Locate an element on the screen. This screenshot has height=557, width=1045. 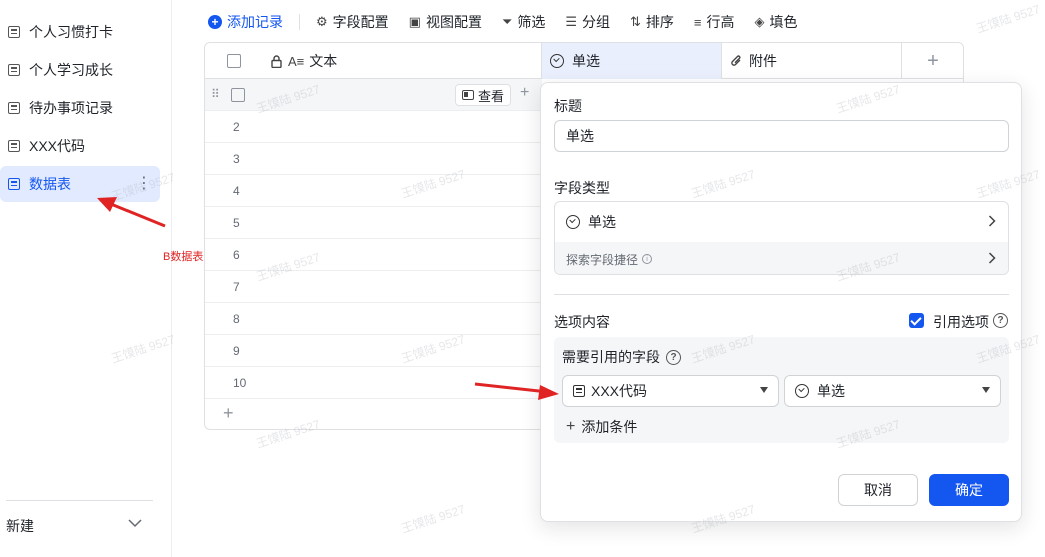
sidebar-item-label: 个人学习成长 is located at coordinates (71, 70).